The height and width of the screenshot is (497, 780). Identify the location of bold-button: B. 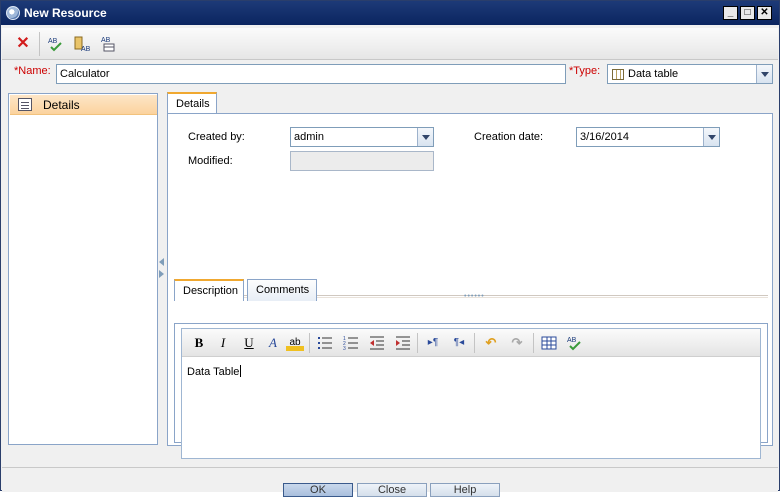
(199, 343).